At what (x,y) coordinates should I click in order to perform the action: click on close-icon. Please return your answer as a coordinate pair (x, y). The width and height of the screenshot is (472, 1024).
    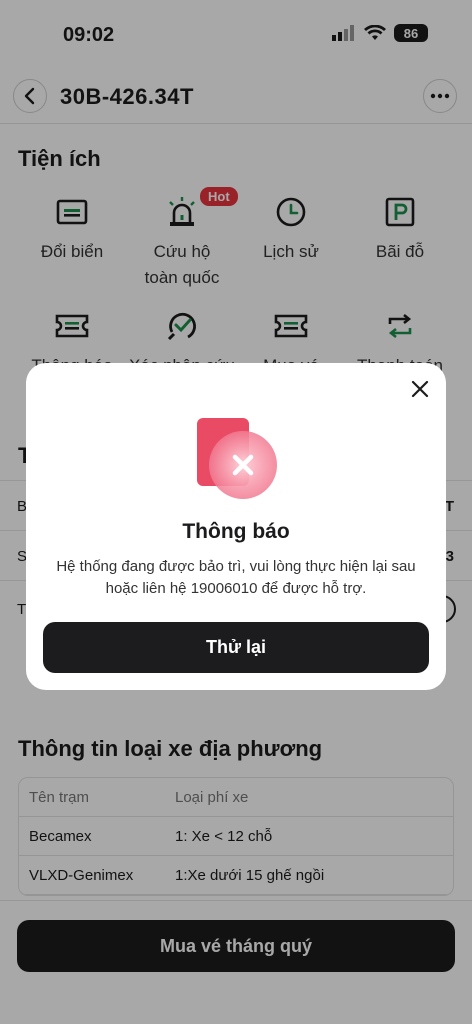
    Looking at the image, I should click on (420, 389).